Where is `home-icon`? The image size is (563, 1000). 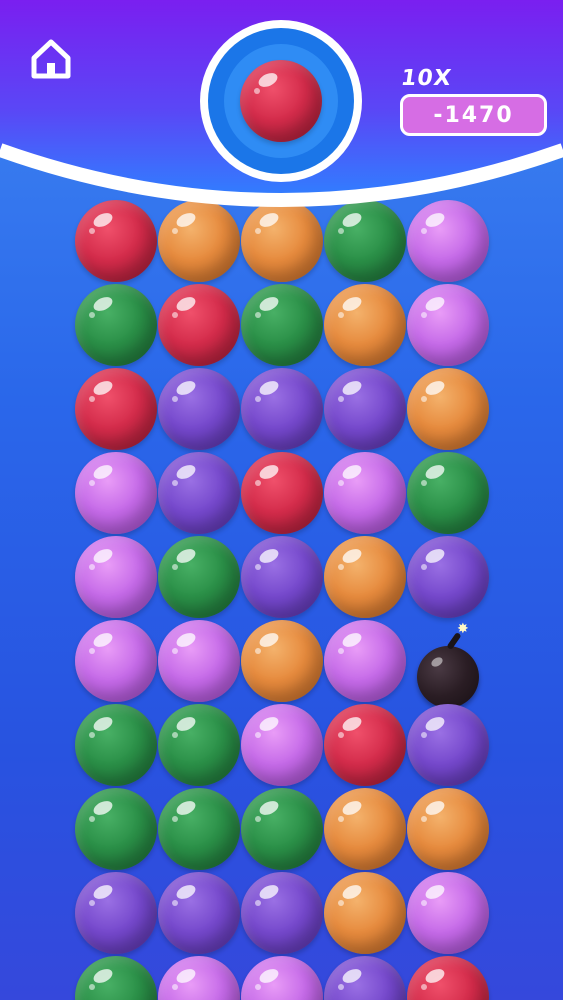
home-icon is located at coordinates (51, 59).